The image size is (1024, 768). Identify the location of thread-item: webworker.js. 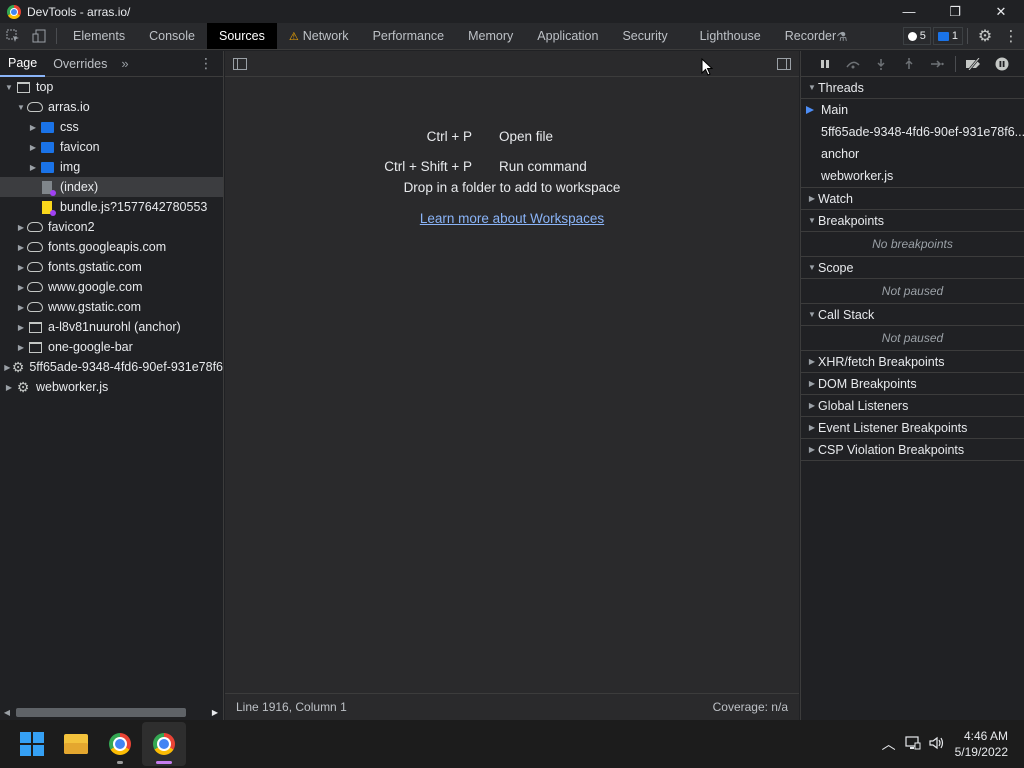
(912, 176).